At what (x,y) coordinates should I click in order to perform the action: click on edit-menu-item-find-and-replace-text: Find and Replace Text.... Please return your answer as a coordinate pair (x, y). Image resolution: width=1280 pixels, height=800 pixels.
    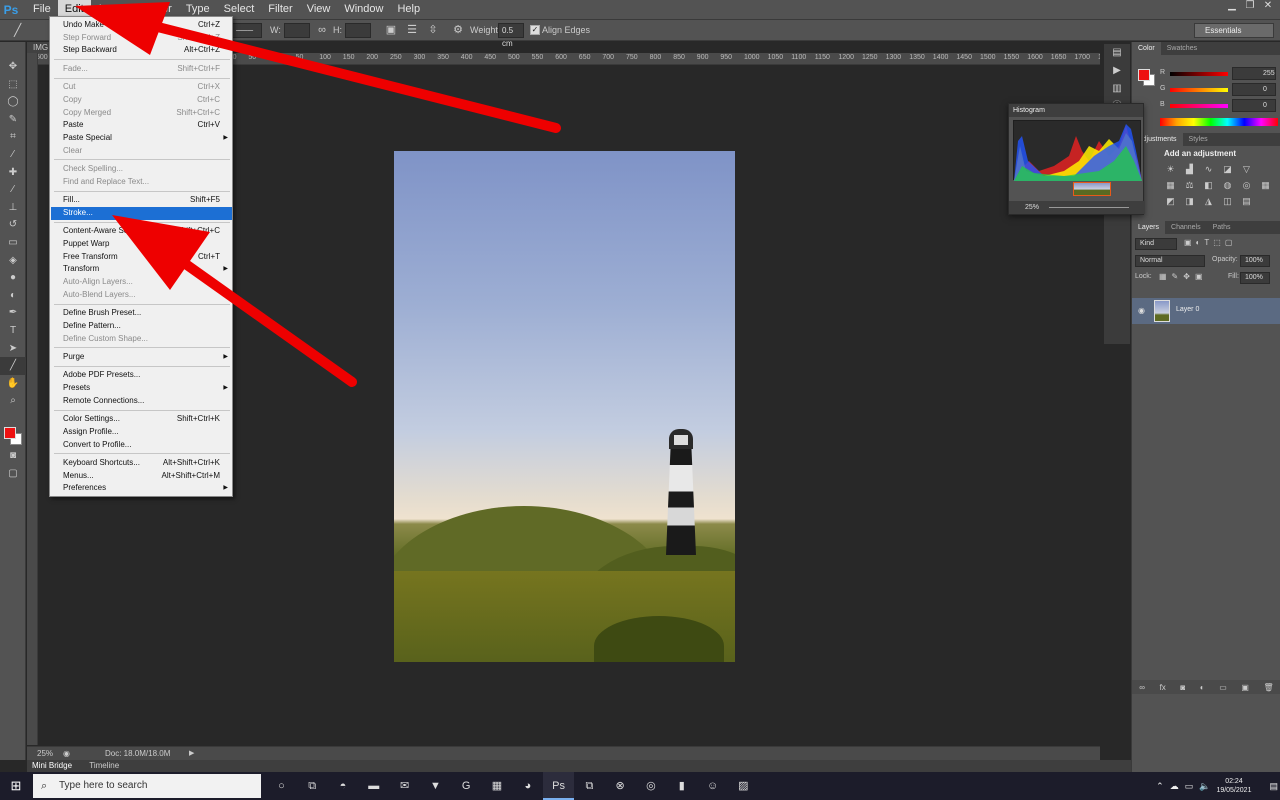
    Looking at the image, I should click on (141, 182).